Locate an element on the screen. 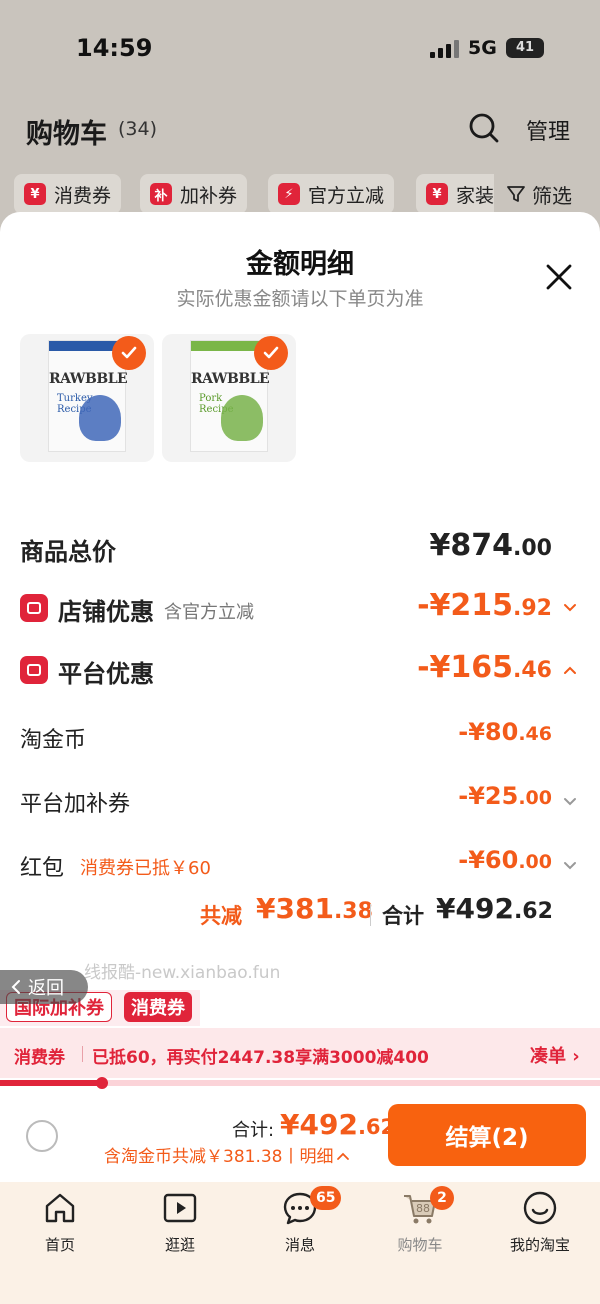 The height and width of the screenshot is (1304, 600). checkout-detail-link: 含淘金币共减￥381.38丨明细 is located at coordinates (227, 1154).